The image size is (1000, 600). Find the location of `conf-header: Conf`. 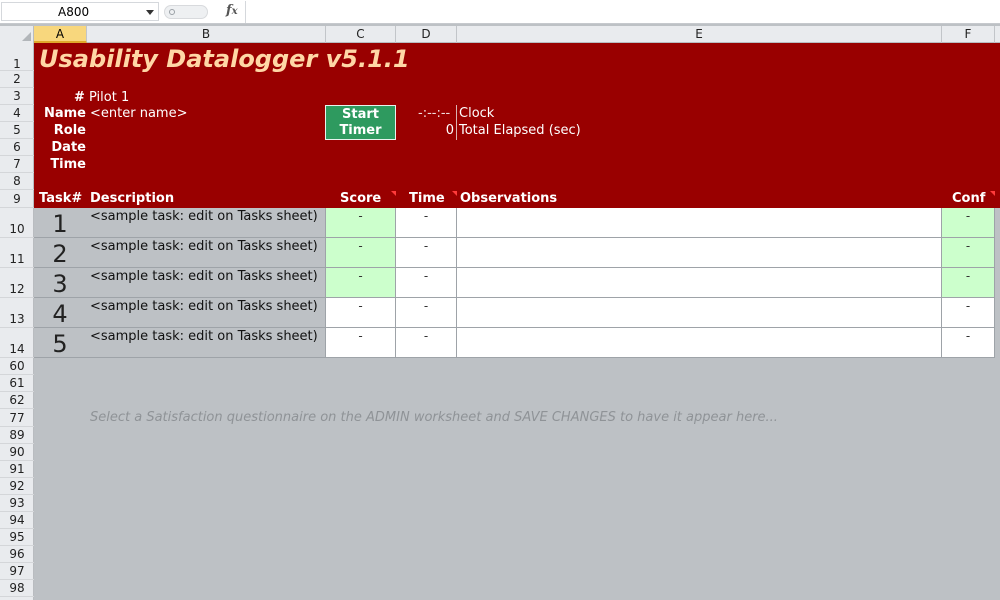

conf-header: Conf is located at coordinates (969, 198).